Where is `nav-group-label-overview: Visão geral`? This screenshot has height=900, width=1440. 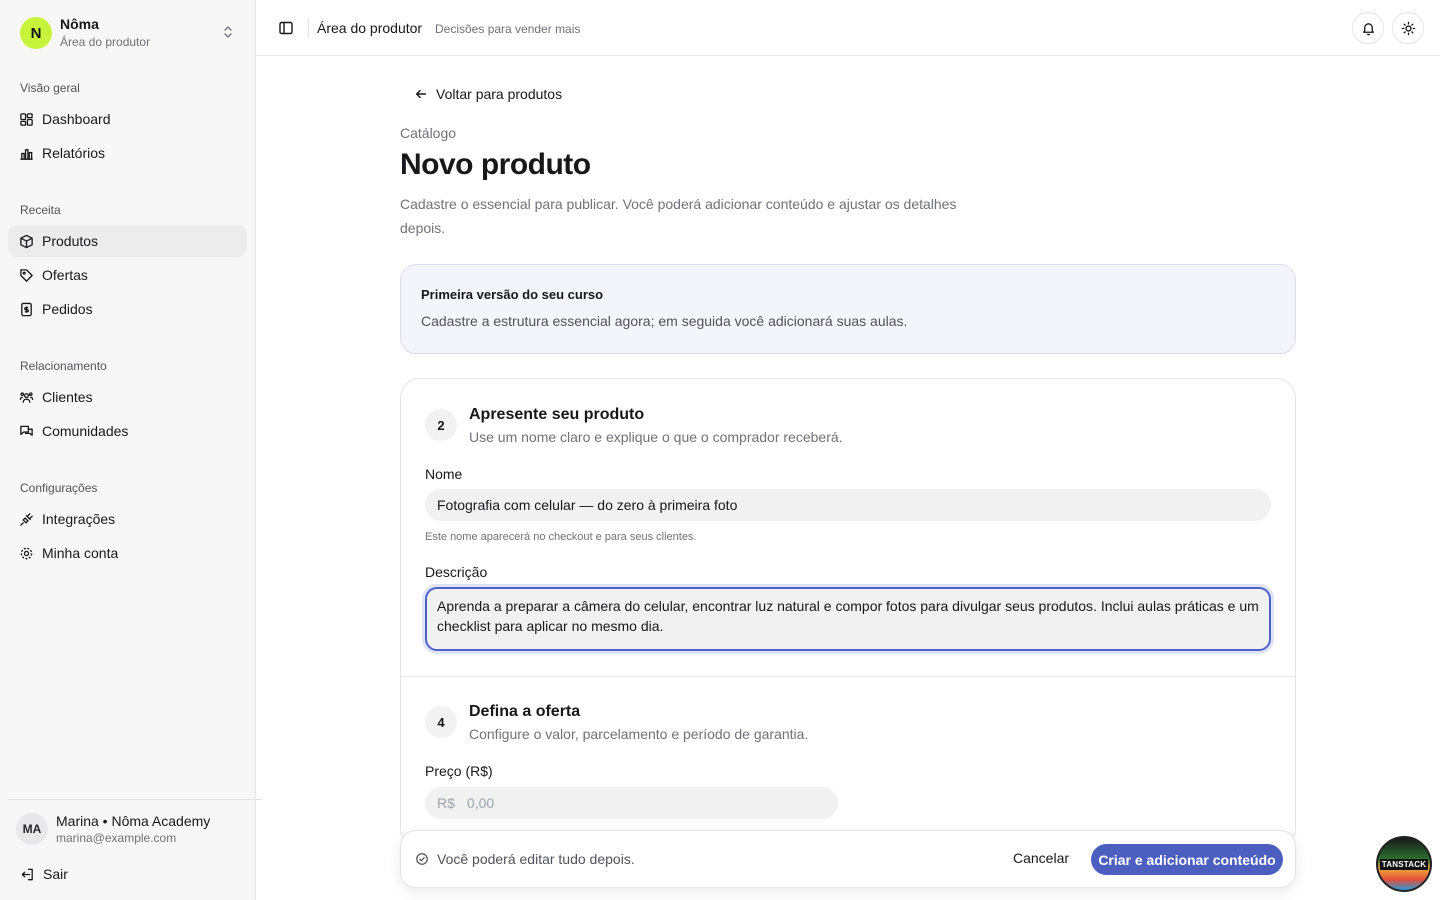 nav-group-label-overview: Visão geral is located at coordinates (50, 88).